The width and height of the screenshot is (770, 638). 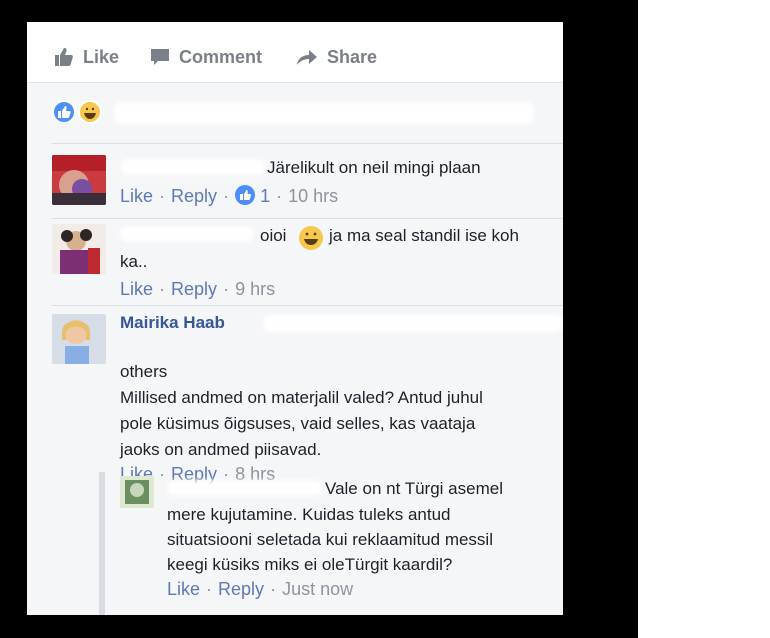 I want to click on reply-text-line-2: mere kujutamine. Kuidas tuleks antud, so click(x=309, y=514).